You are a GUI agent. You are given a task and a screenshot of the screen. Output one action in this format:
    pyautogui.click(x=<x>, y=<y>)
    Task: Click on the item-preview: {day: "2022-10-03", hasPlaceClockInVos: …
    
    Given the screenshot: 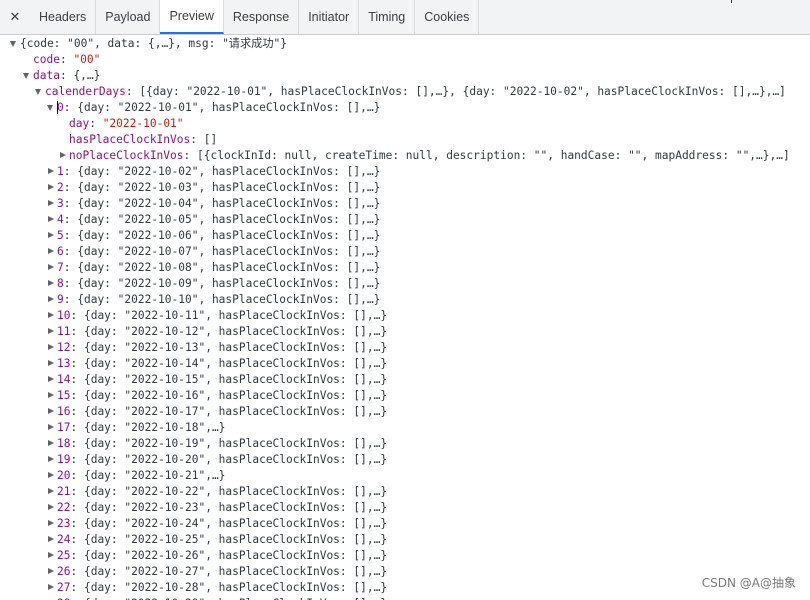 What is the action you would take?
    pyautogui.click(x=229, y=187)
    